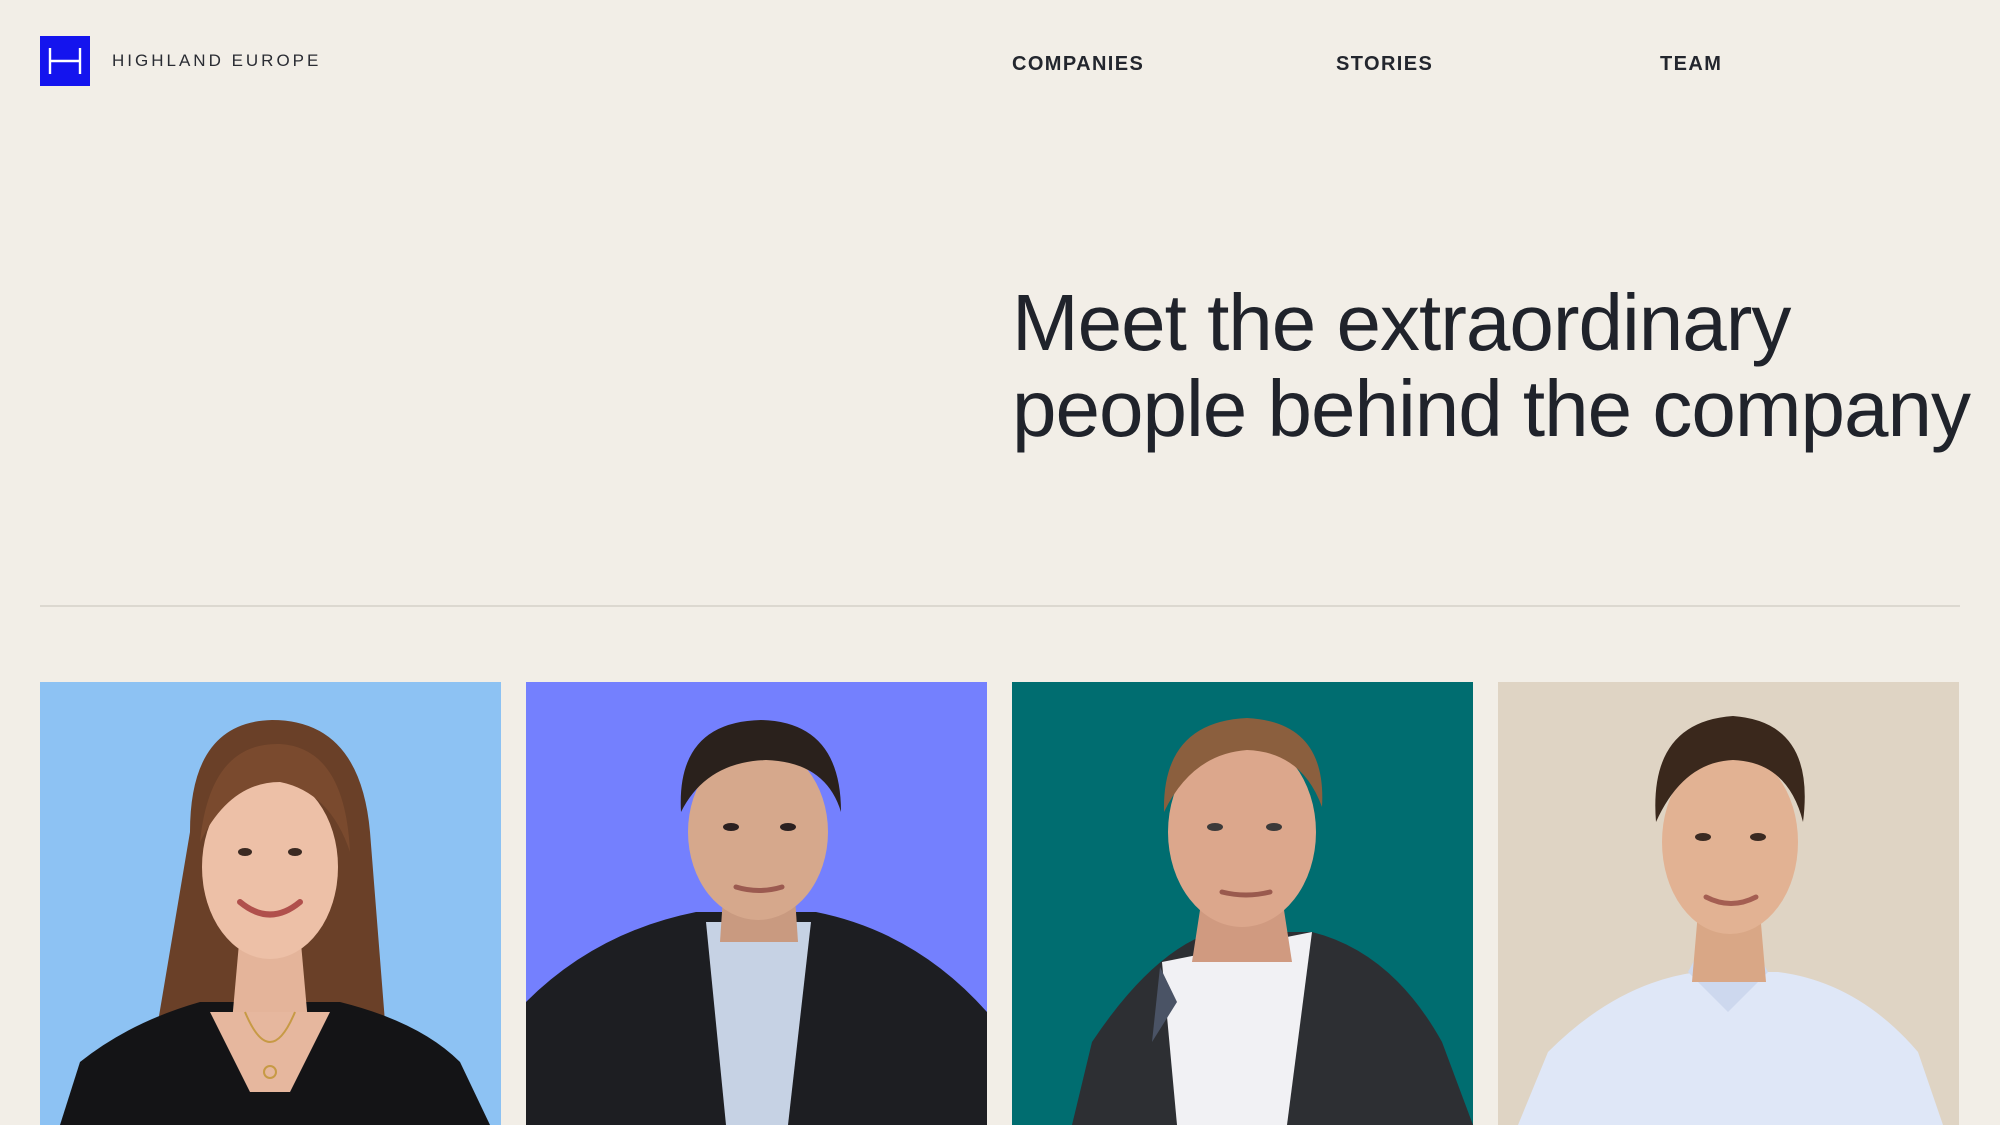  I want to click on portrait-woman-long-hair-icon, so click(270, 903).